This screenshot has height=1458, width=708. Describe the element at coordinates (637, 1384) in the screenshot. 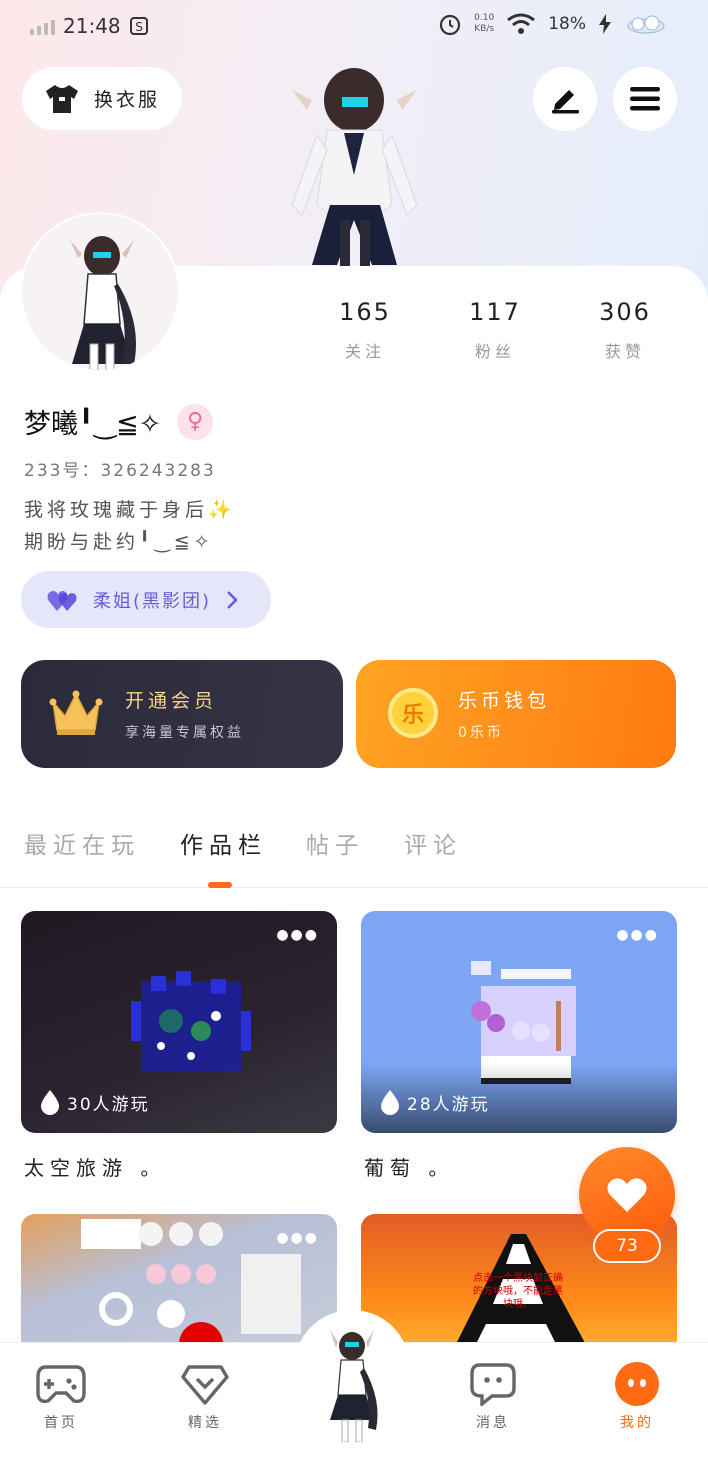

I see `face-icon` at that location.